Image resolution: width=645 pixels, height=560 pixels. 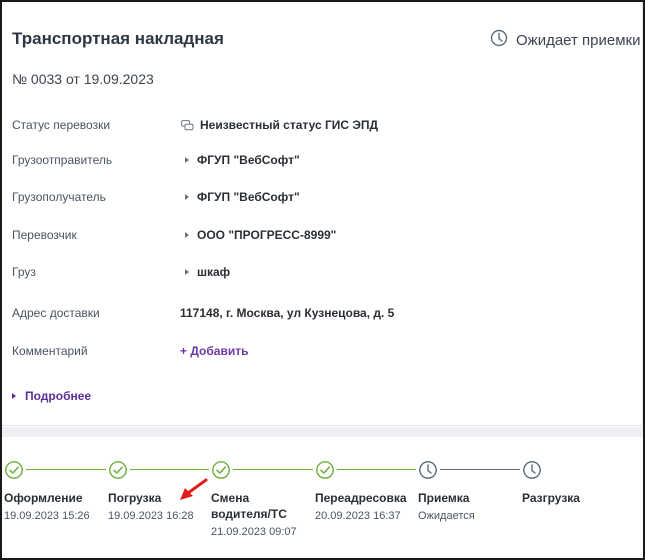 I want to click on field-value: ООО "ПРОГРЕСС-8999", so click(x=266, y=235).